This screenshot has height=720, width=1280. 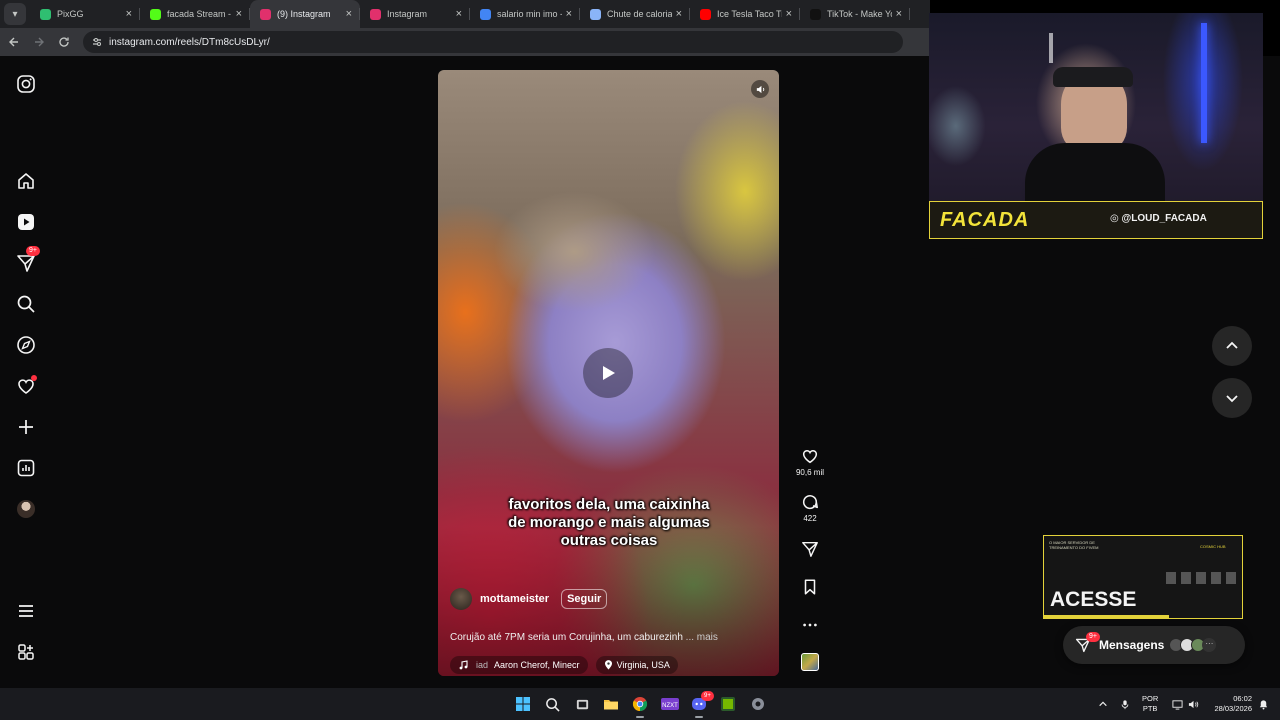 What do you see at coordinates (1177, 704) in the screenshot?
I see `network-icon` at bounding box center [1177, 704].